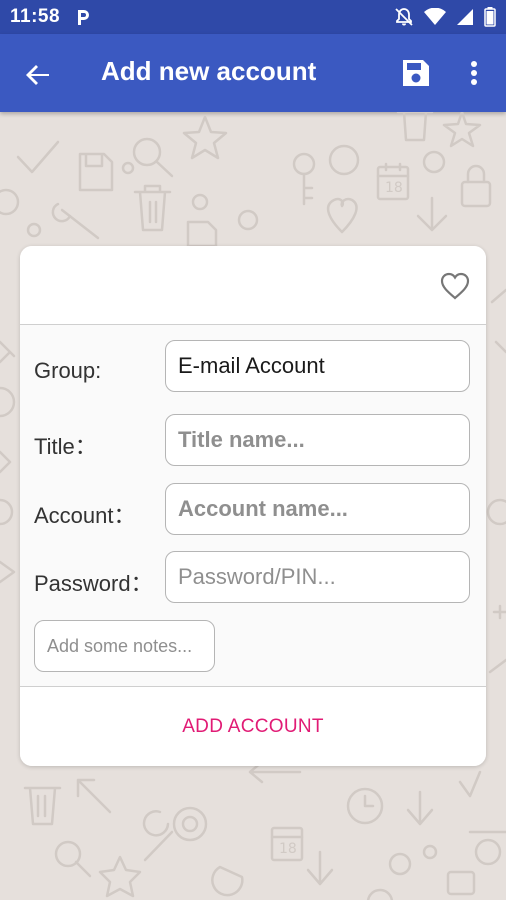  What do you see at coordinates (253, 285) in the screenshot?
I see `card-header` at bounding box center [253, 285].